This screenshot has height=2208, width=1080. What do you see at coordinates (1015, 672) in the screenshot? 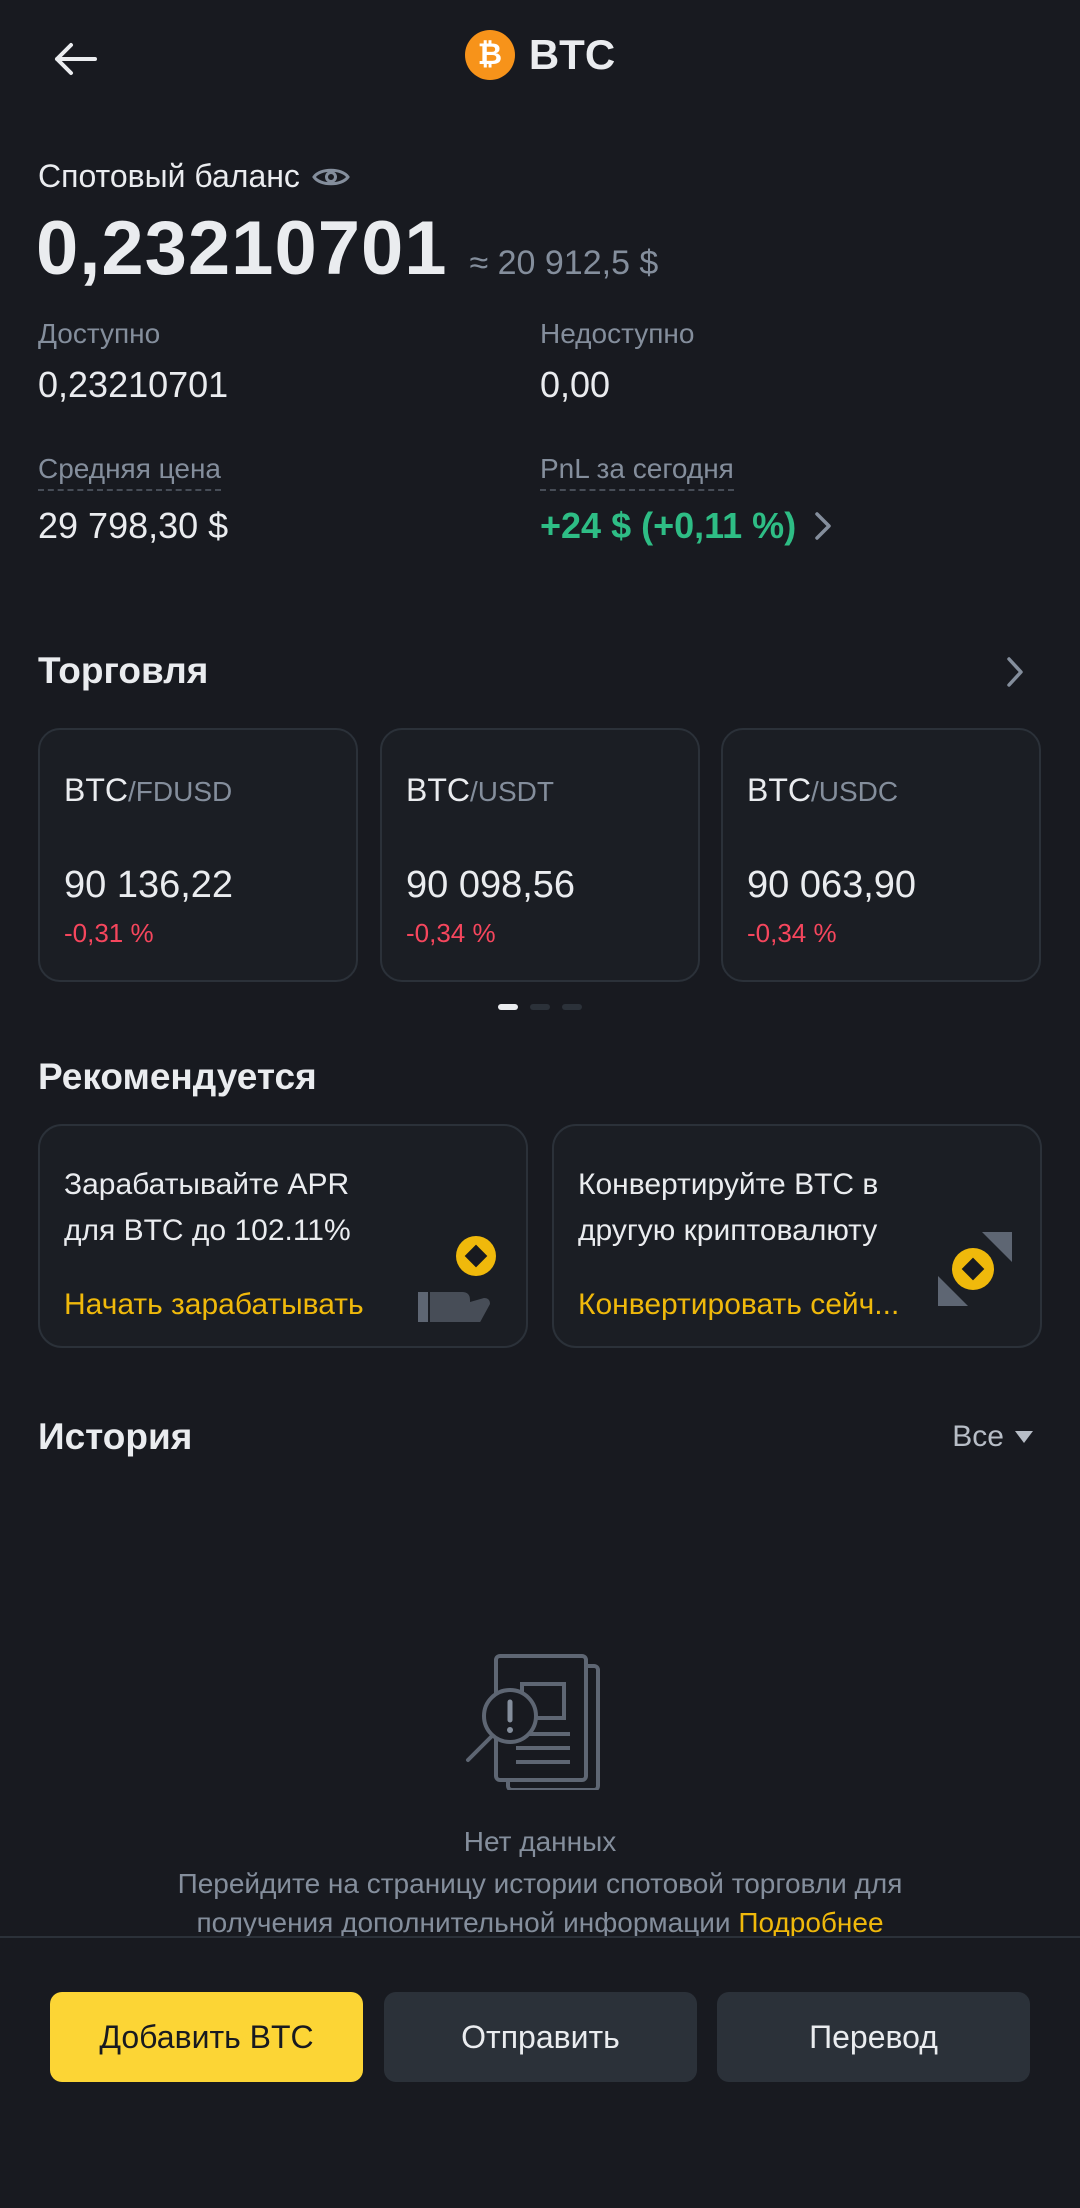
I see `trading-more-chevron-icon` at bounding box center [1015, 672].